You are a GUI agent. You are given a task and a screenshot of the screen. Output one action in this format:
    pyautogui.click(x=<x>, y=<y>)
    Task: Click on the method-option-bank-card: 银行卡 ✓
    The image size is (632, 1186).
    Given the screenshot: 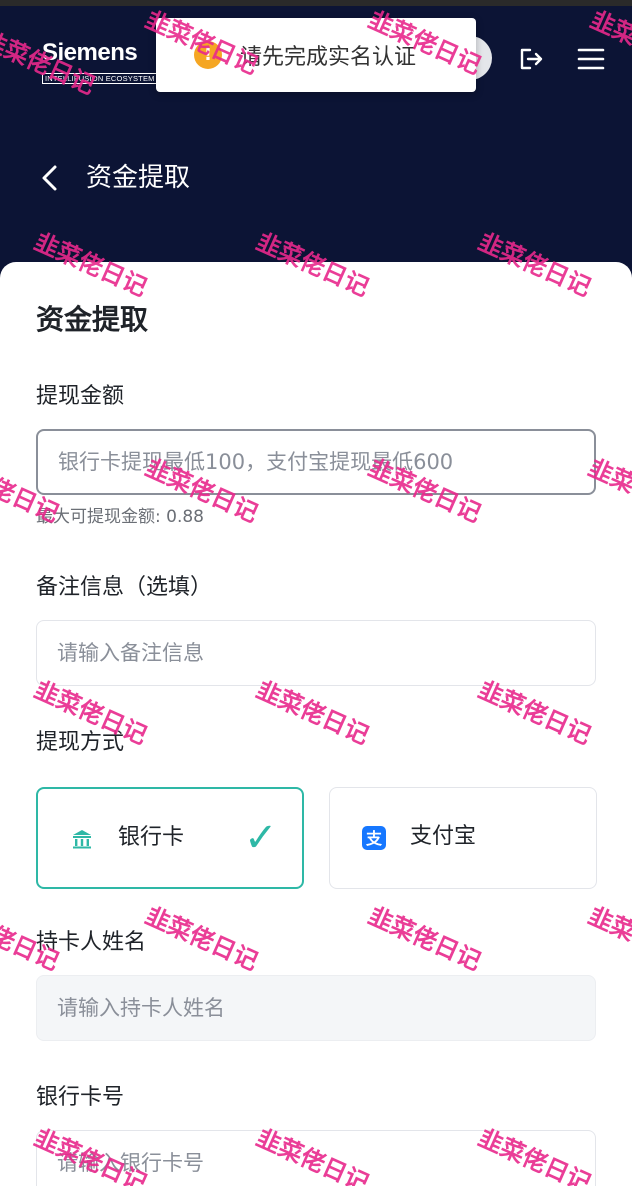 What is the action you would take?
    pyautogui.click(x=170, y=838)
    